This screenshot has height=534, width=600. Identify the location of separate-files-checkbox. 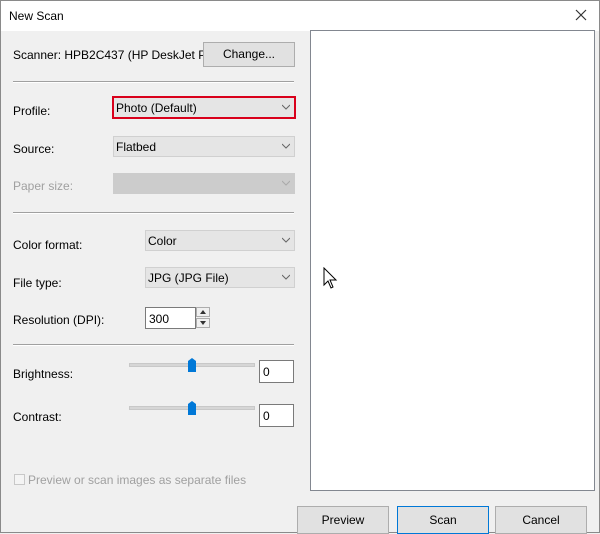
(19, 479).